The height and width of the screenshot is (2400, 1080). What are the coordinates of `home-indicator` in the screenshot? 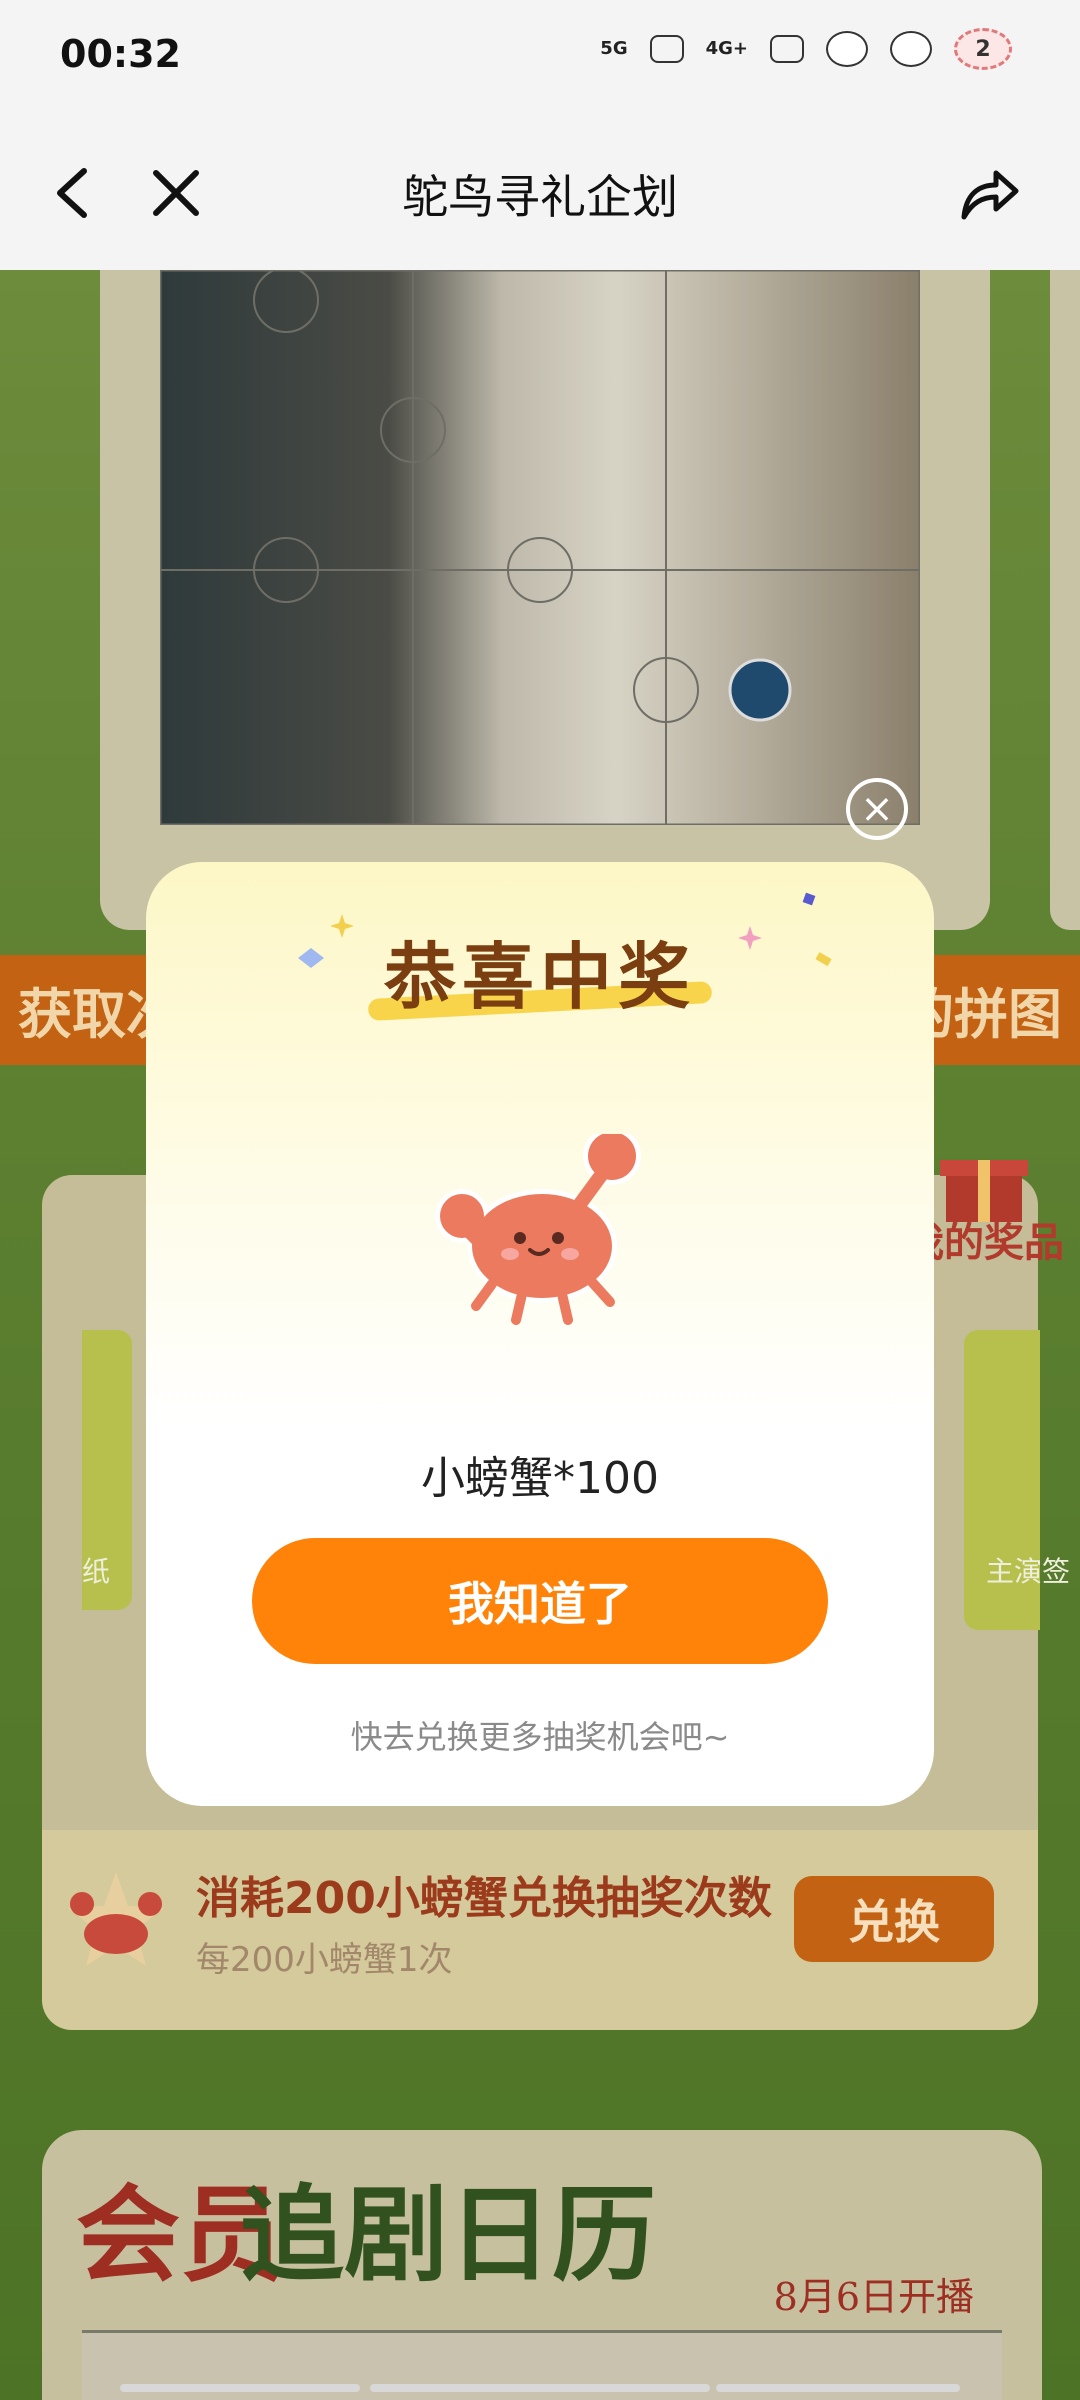 It's located at (540, 2389).